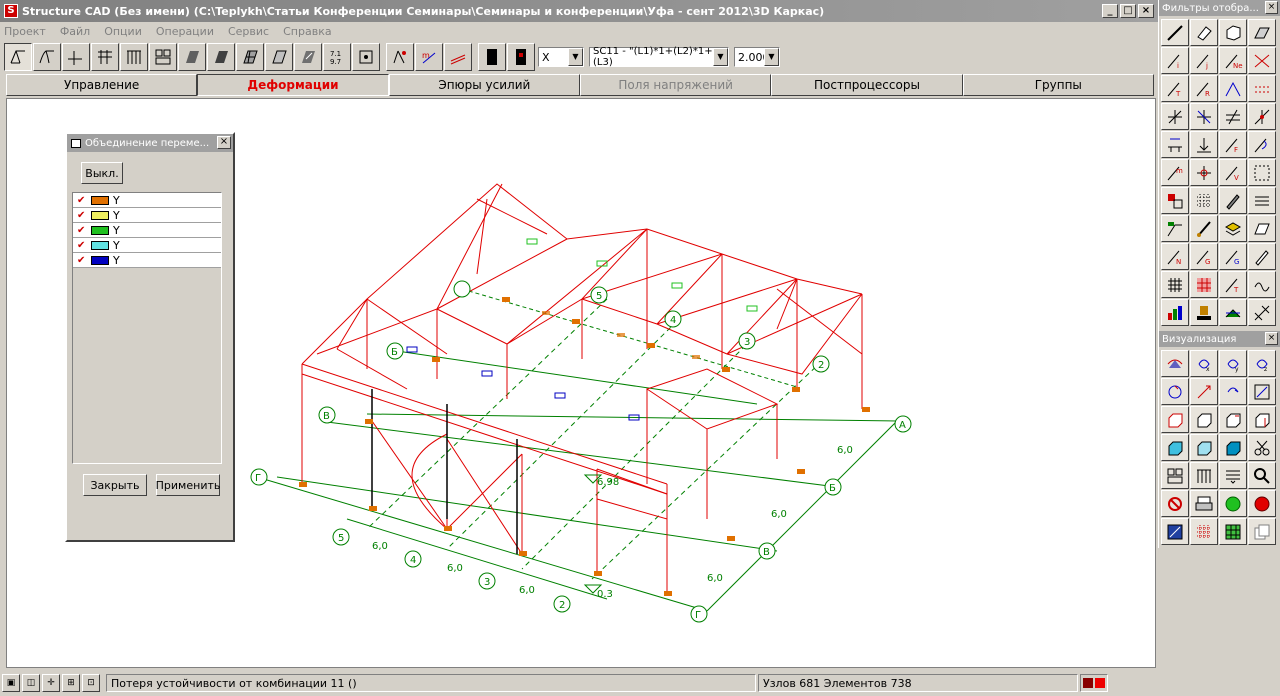 This screenshot has height=696, width=1280. I want to click on visual-mesh-red-icon, so click(1204, 531).